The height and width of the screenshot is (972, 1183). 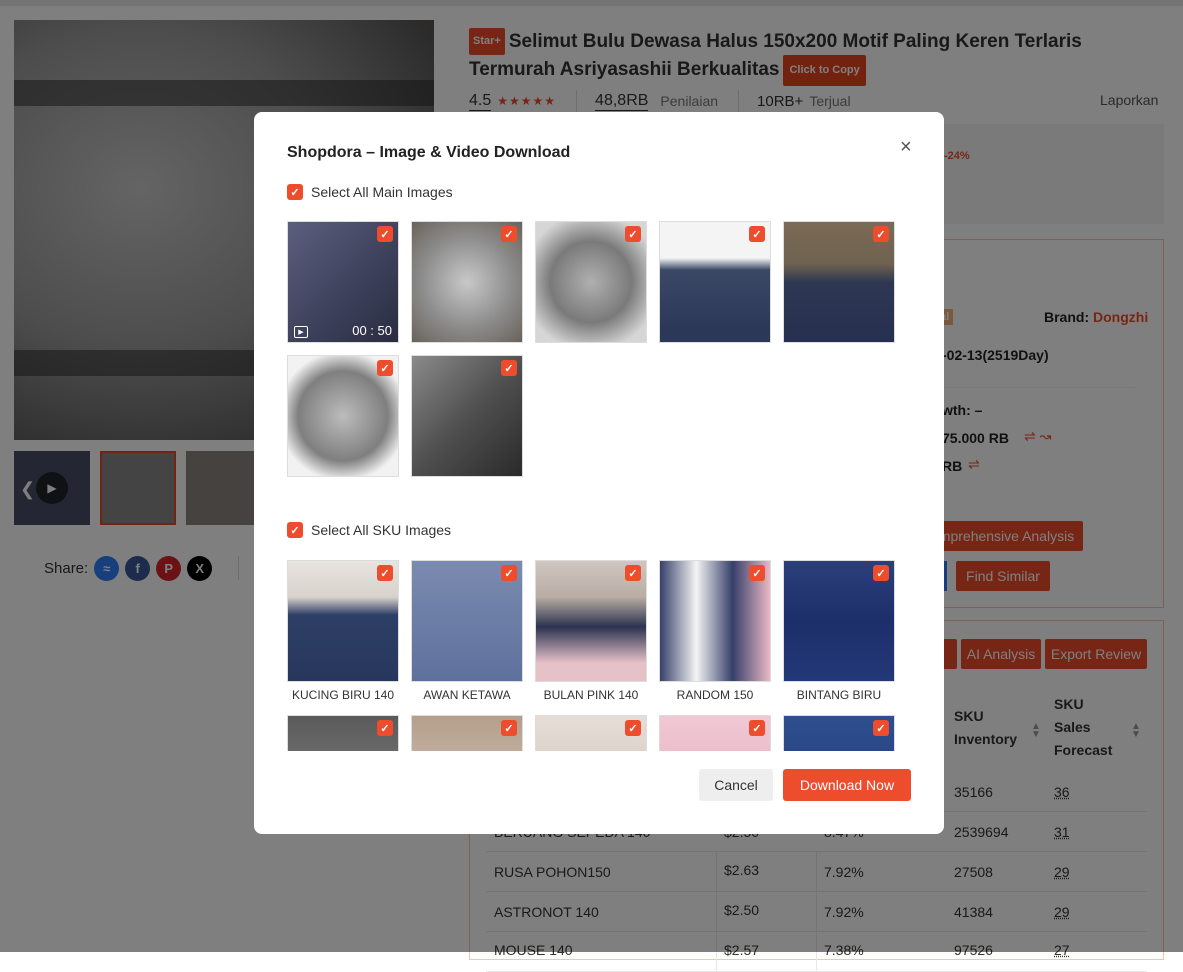 What do you see at coordinates (429, 152) in the screenshot?
I see `modal-title: Shopdora – Image & Video Download` at bounding box center [429, 152].